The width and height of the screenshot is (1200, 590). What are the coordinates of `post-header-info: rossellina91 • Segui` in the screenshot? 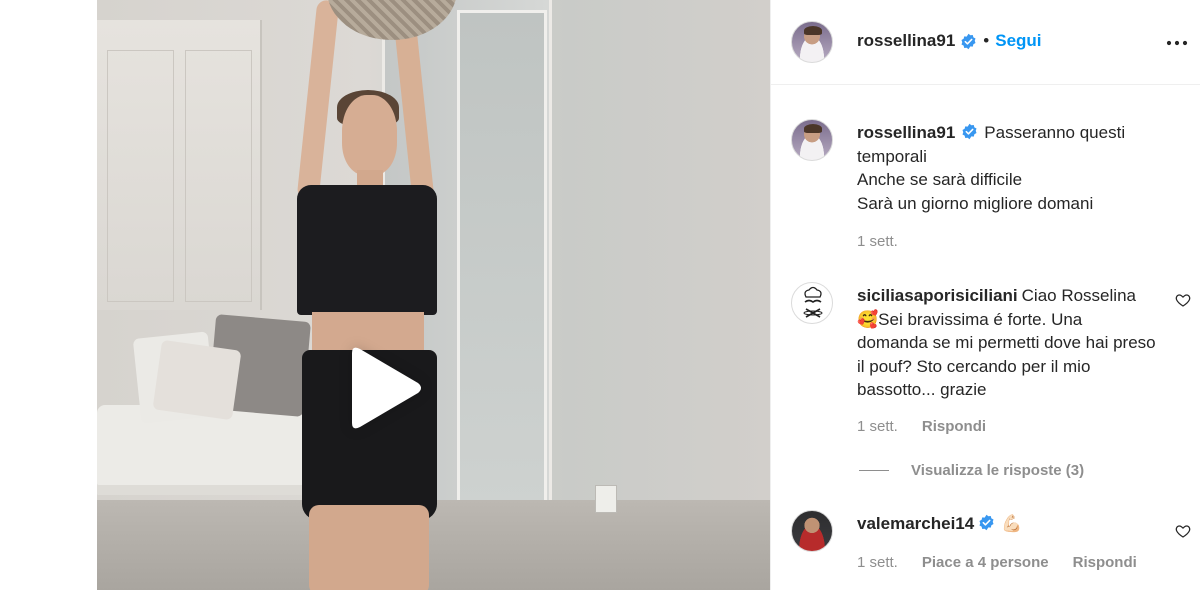 It's located at (949, 41).